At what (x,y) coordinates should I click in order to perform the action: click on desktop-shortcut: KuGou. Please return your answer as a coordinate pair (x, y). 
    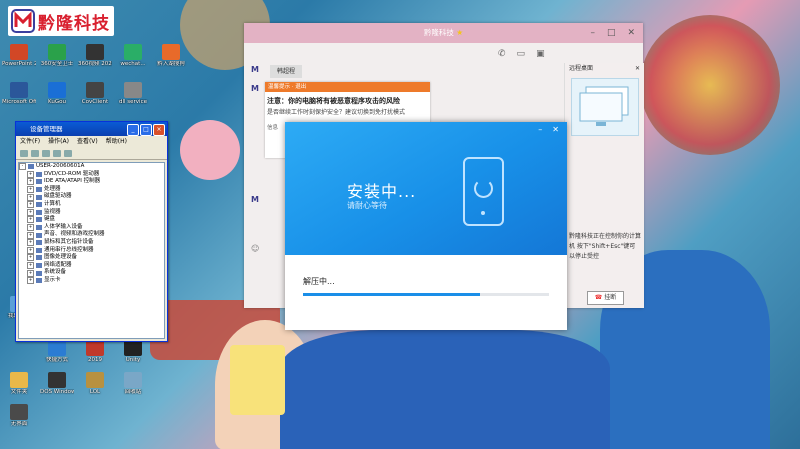
    Looking at the image, I should click on (57, 93).